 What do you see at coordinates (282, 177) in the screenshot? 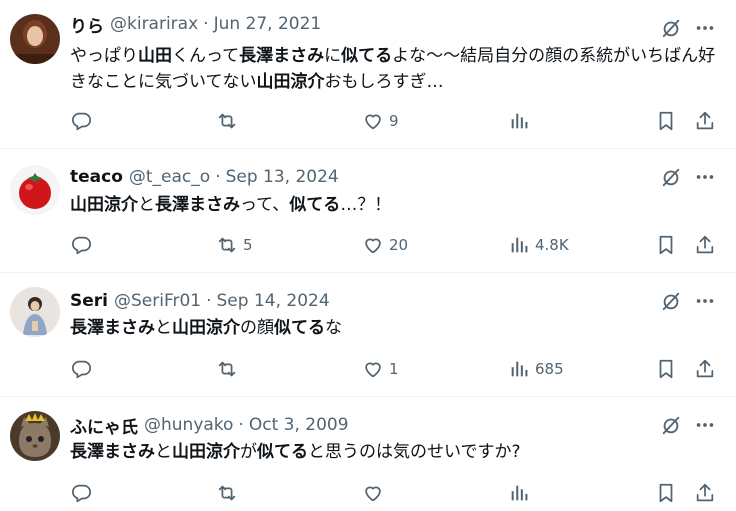
I see `tweet-date: Sep 13, 2024` at bounding box center [282, 177].